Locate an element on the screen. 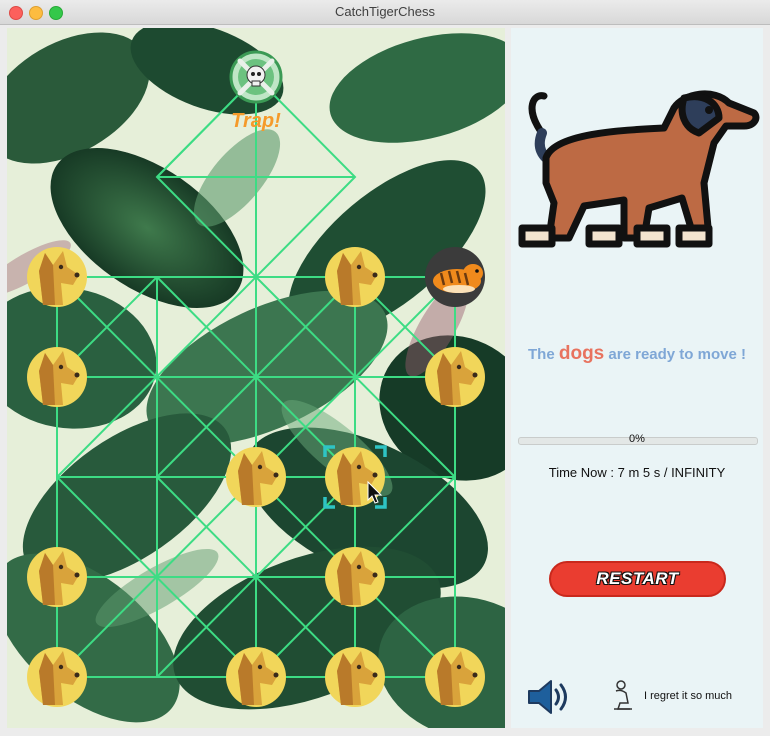 The image size is (770, 736). tiger-piece is located at coordinates (455, 277).